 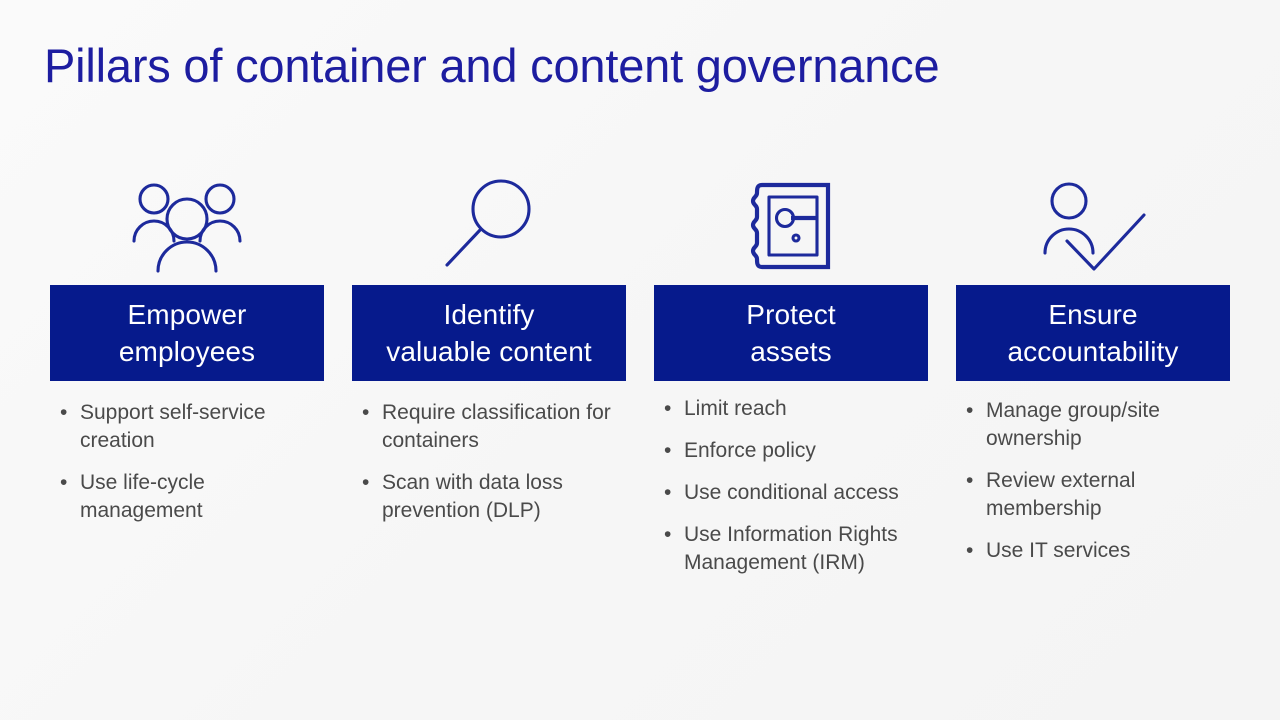 What do you see at coordinates (735, 408) in the screenshot?
I see `list-item-text: Limit reach` at bounding box center [735, 408].